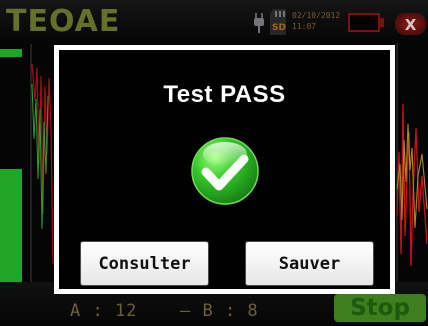 The image size is (428, 326). Describe the element at coordinates (380, 308) in the screenshot. I see `stop-button: Stop` at that location.